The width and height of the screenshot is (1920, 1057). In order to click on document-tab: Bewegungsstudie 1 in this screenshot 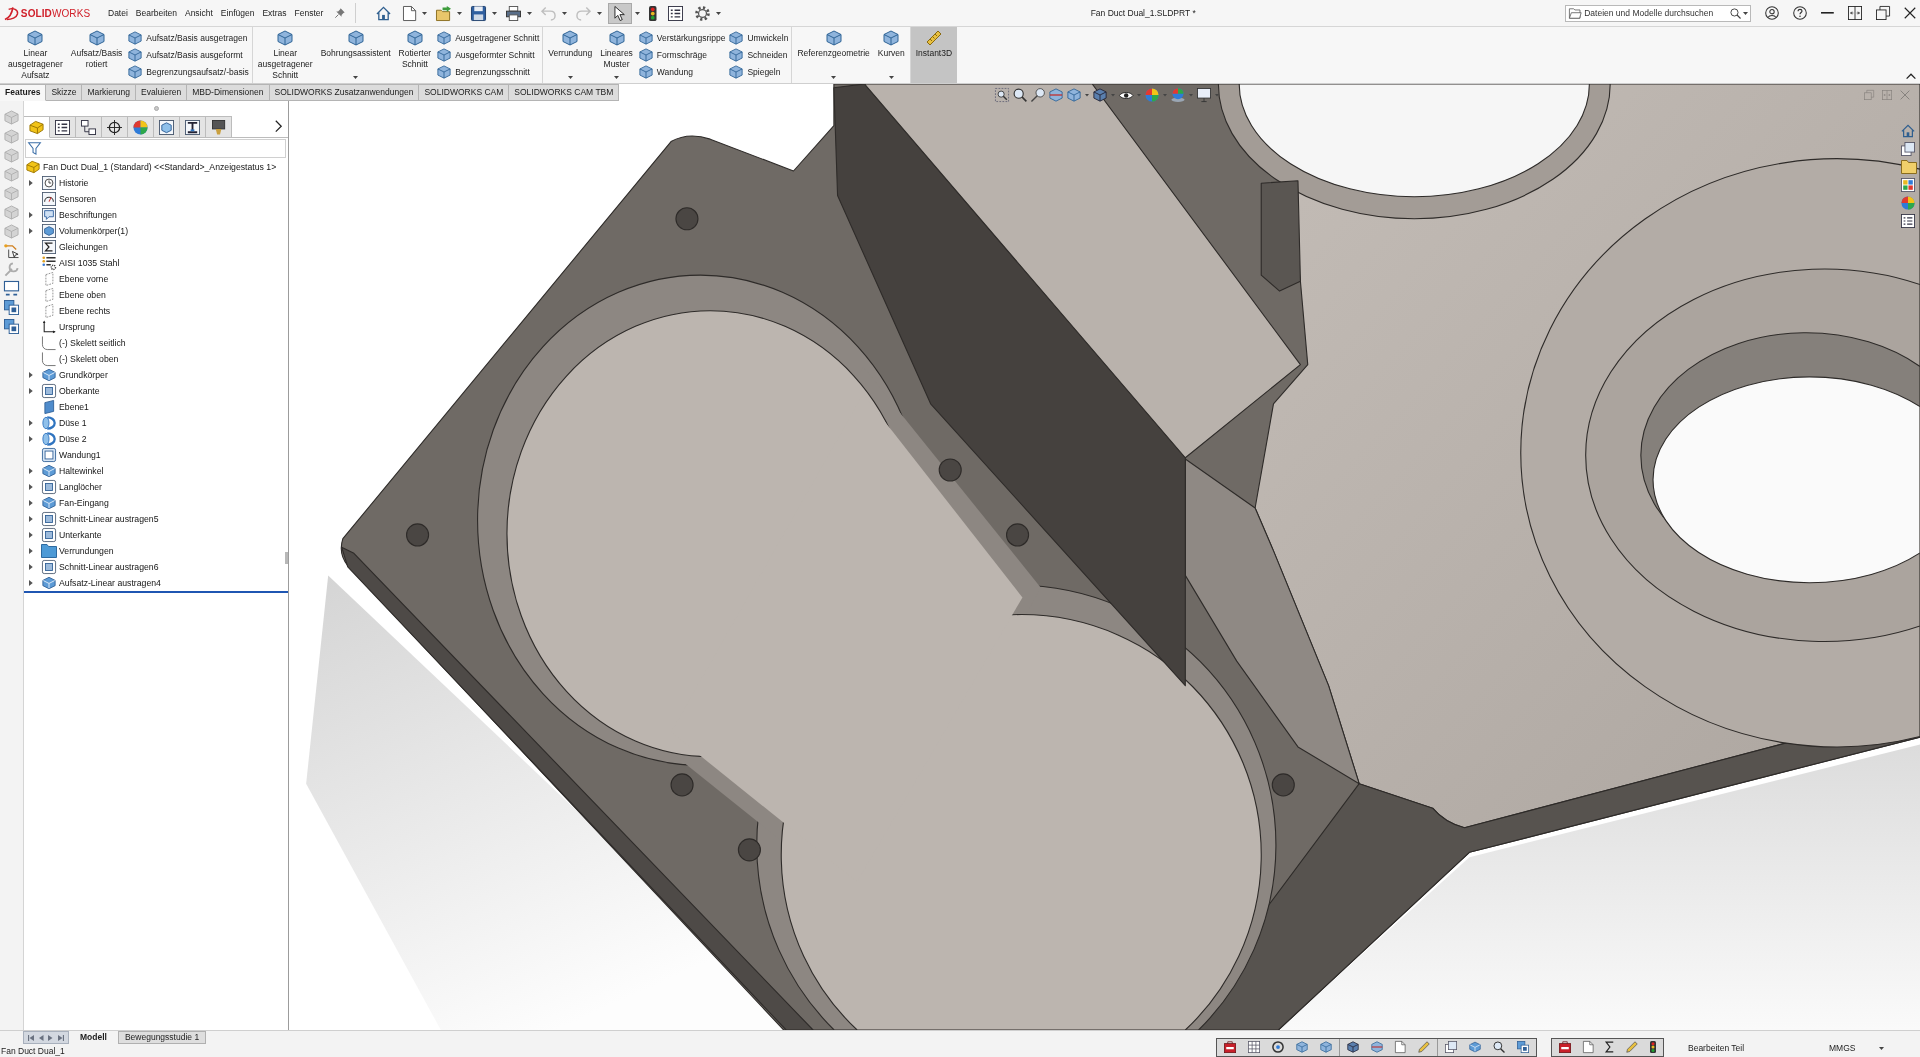, I will do `click(162, 1037)`.